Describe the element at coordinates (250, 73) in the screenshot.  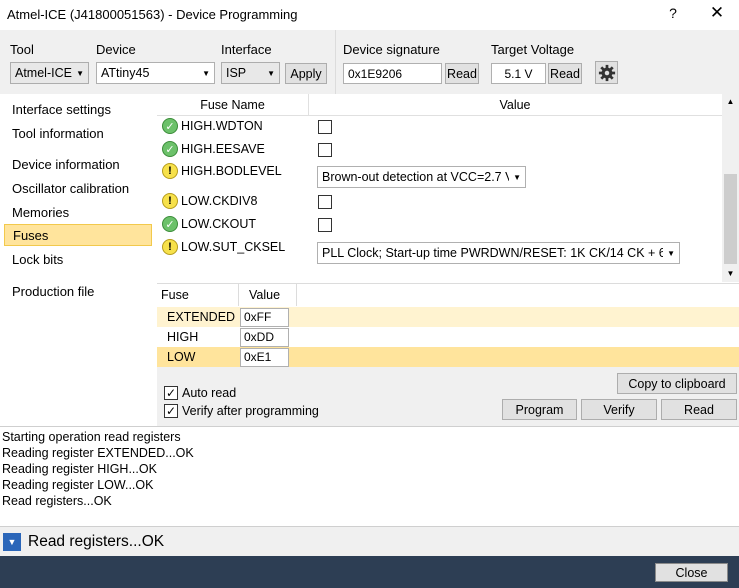
I see `interface-select: ISP ▼` at that location.